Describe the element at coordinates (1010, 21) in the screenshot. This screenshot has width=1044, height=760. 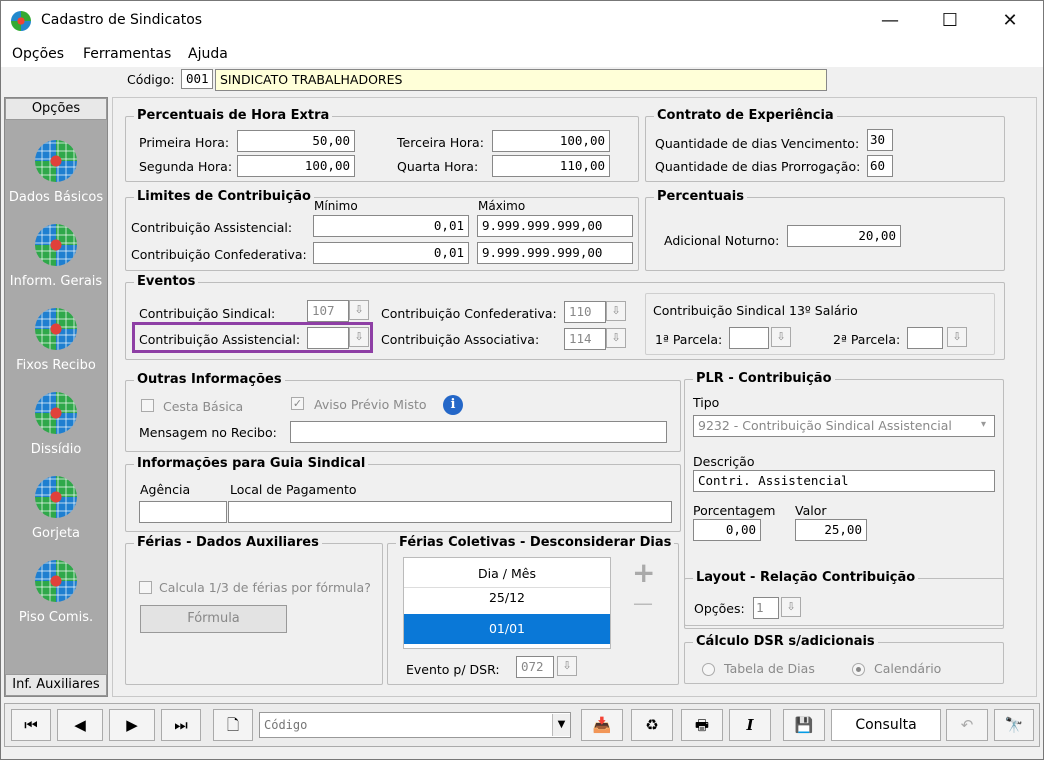
I see `close-button: ✕` at that location.